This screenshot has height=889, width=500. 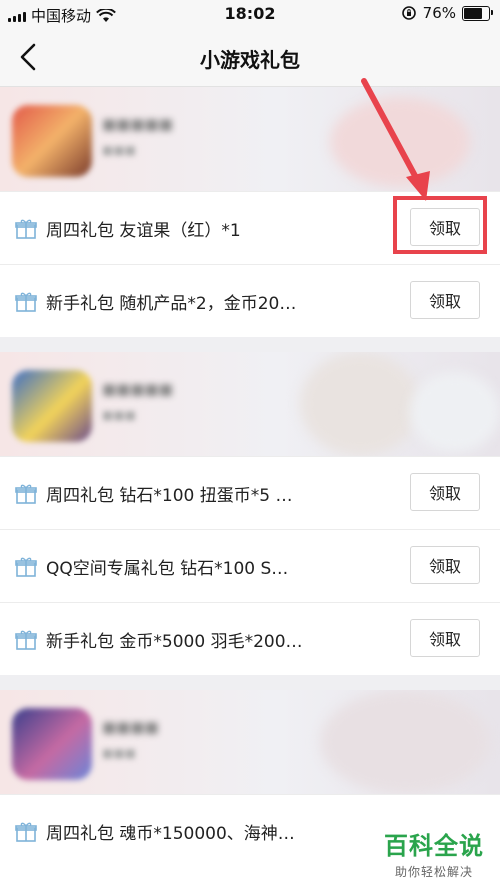 What do you see at coordinates (130, 727) in the screenshot?
I see `game-name: ■■■■` at bounding box center [130, 727].